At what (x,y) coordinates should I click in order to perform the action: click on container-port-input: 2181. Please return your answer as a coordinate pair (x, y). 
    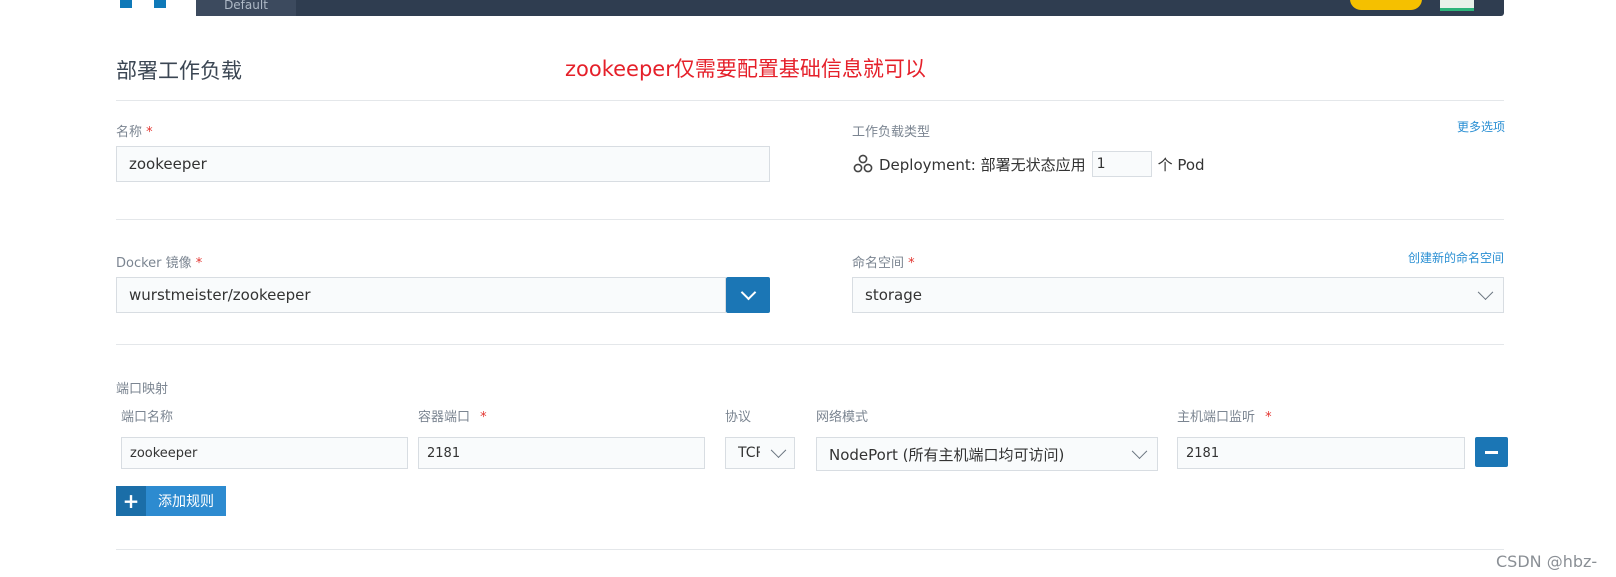
    Looking at the image, I should click on (561, 453).